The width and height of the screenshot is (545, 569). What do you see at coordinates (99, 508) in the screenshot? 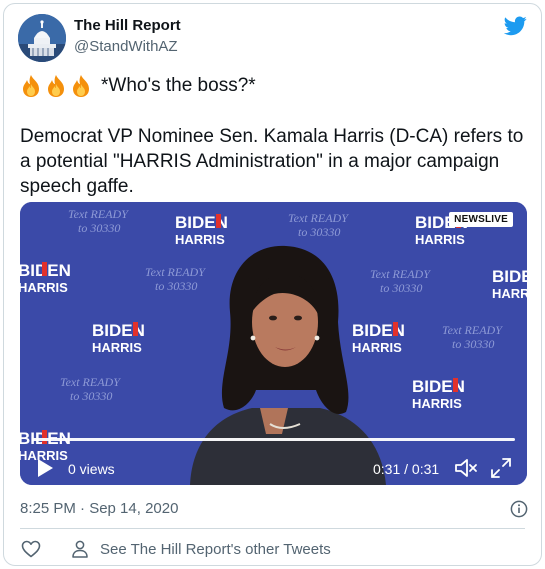
I see `tweet-timestamp: 8:25 PM · Sep 14, 2020` at bounding box center [99, 508].